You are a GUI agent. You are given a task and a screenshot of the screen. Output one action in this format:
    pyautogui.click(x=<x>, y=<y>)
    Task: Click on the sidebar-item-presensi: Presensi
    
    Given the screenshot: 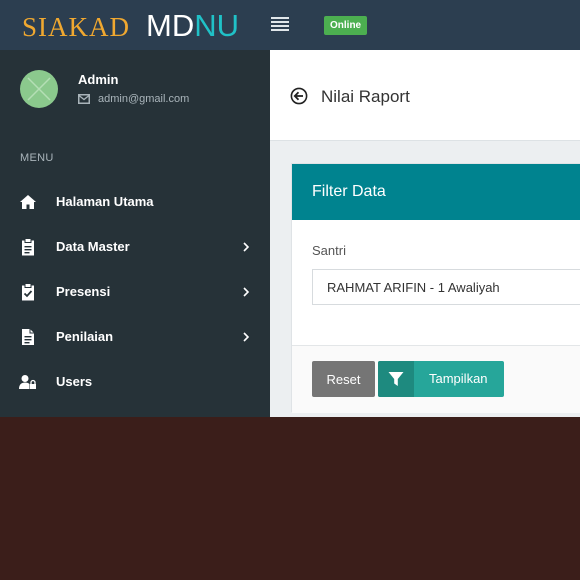 What is the action you would take?
    pyautogui.click(x=135, y=291)
    